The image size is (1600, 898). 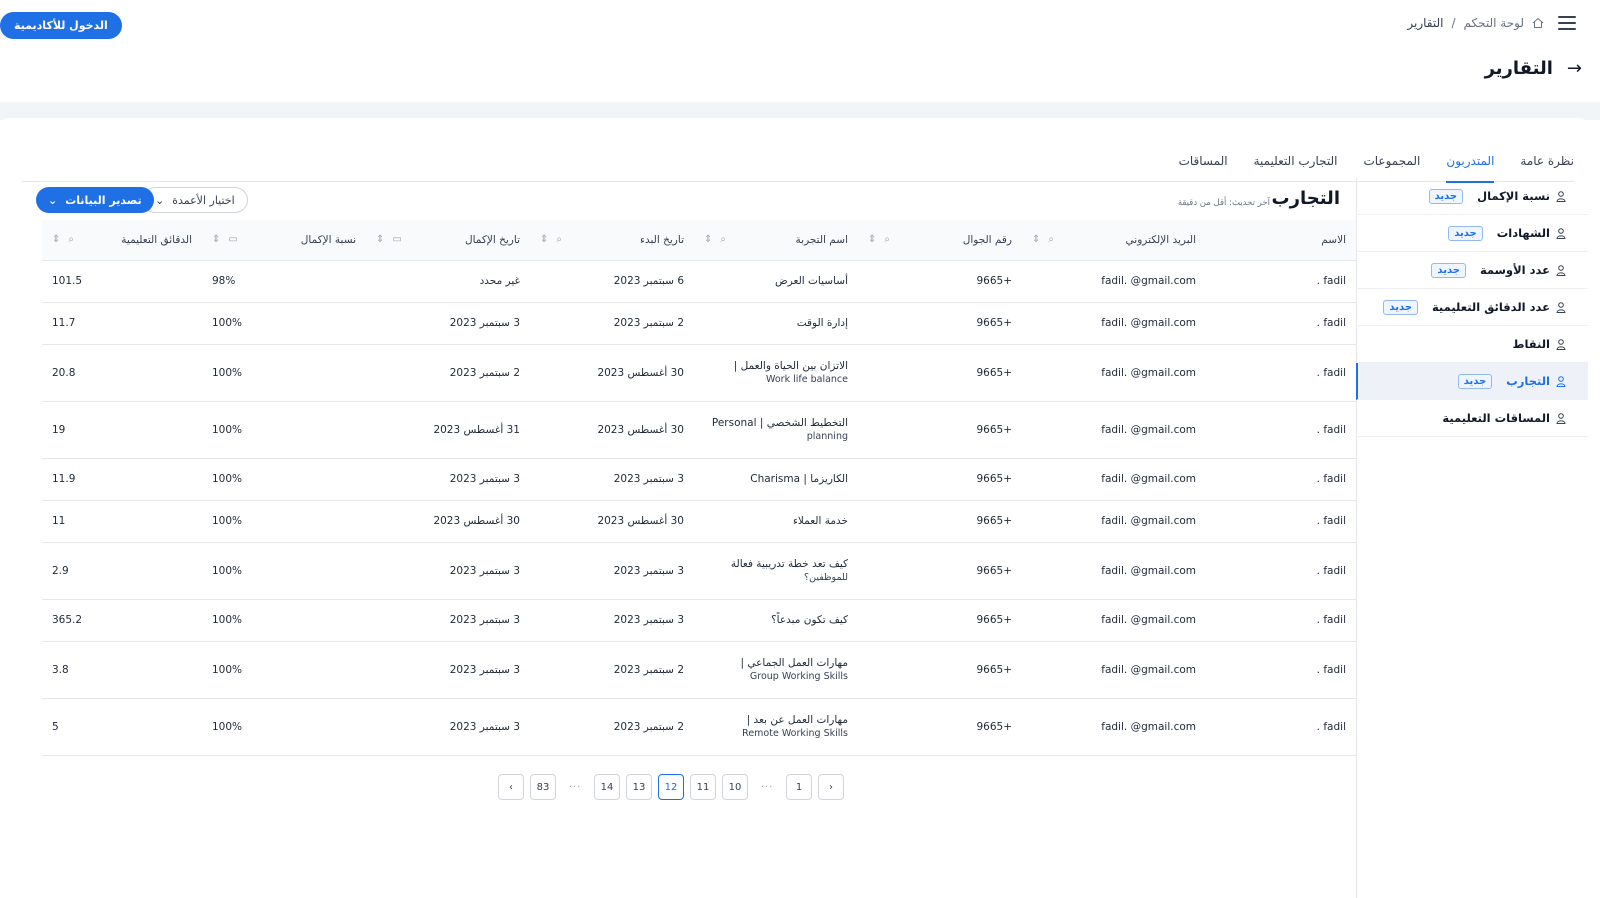 I want to click on academy-login-button: الدخول للأكاديمية, so click(x=61, y=25).